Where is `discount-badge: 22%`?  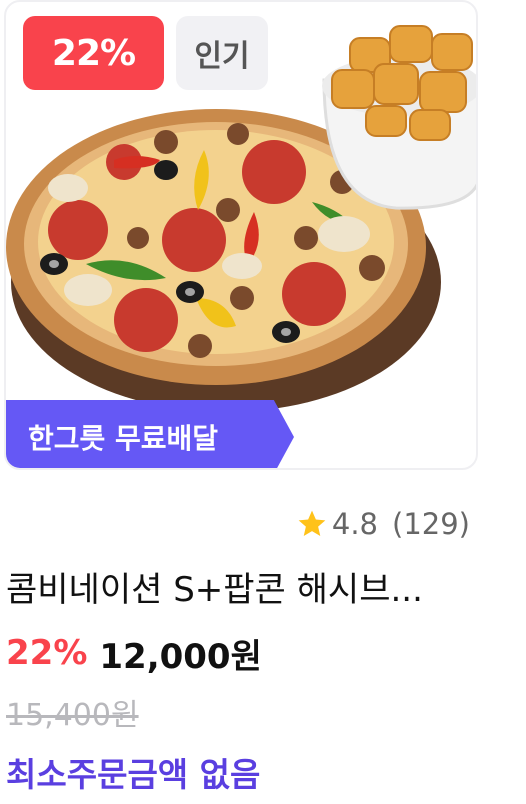
discount-badge: 22% is located at coordinates (93, 53).